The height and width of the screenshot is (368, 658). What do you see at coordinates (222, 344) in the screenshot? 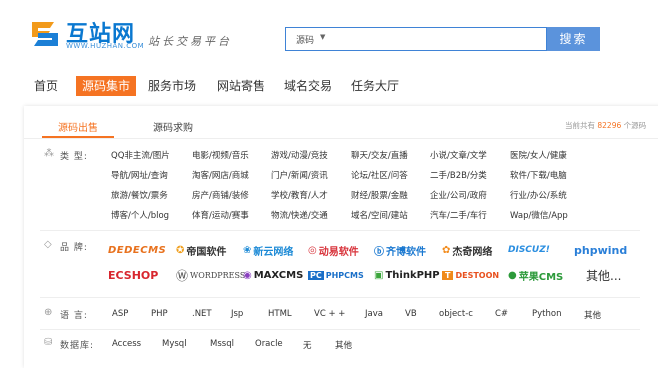
I see `database-item: Mssql` at bounding box center [222, 344].